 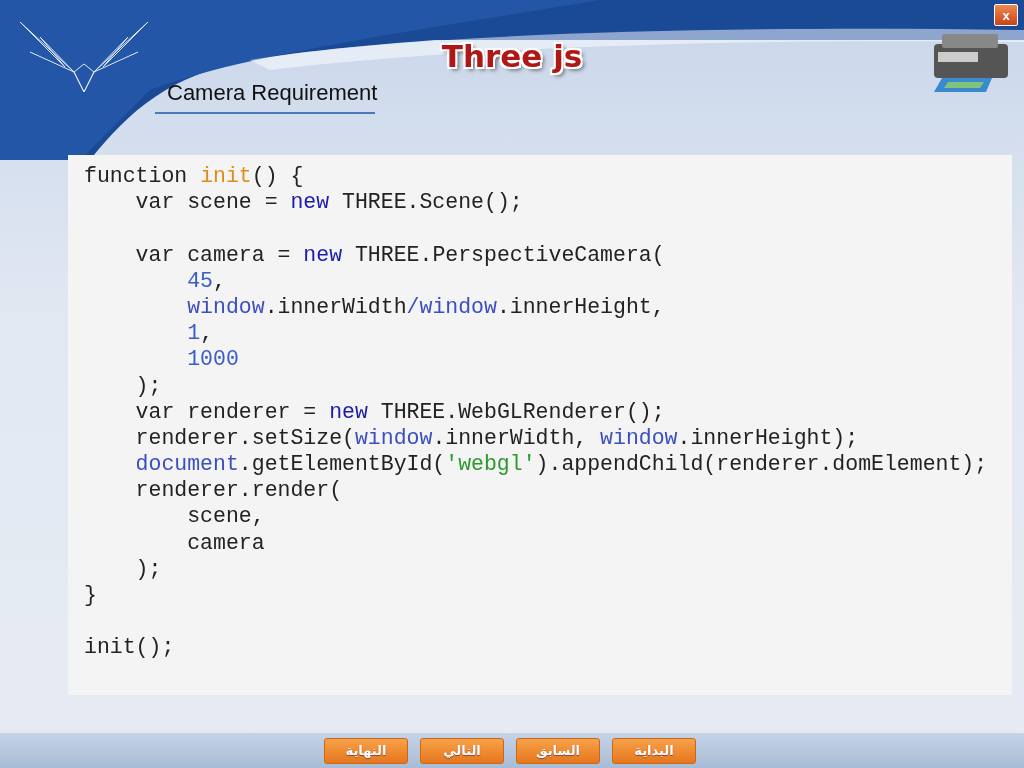 What do you see at coordinates (200, 333) in the screenshot?
I see `code-line: 1,` at bounding box center [200, 333].